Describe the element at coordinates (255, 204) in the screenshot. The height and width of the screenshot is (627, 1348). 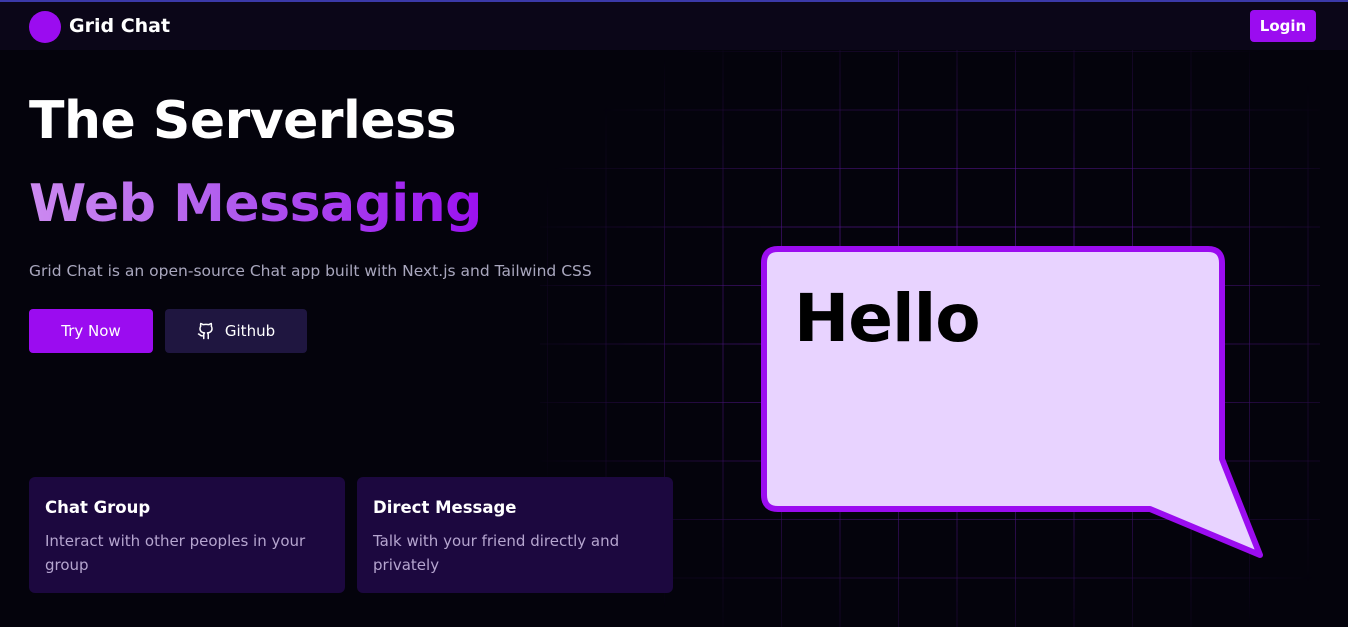
I see `hero-title-line2: Web Messaging` at that location.